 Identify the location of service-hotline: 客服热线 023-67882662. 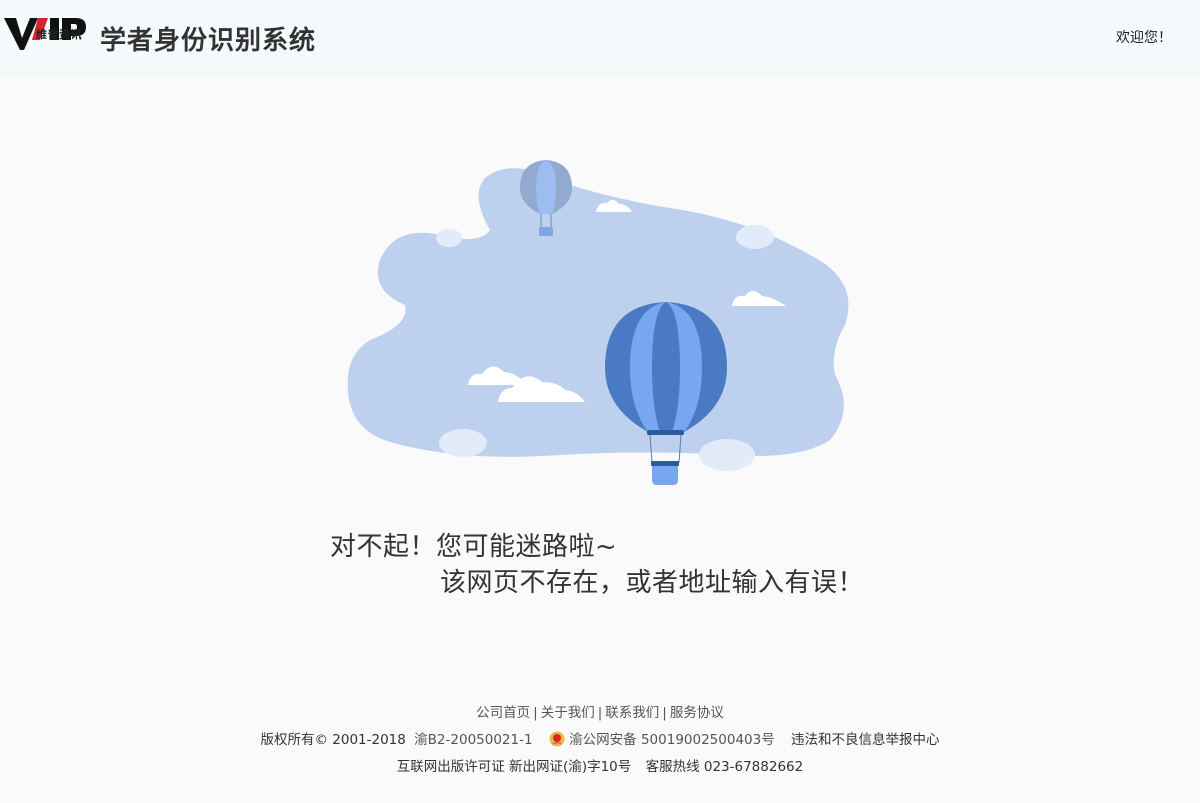
(724, 767).